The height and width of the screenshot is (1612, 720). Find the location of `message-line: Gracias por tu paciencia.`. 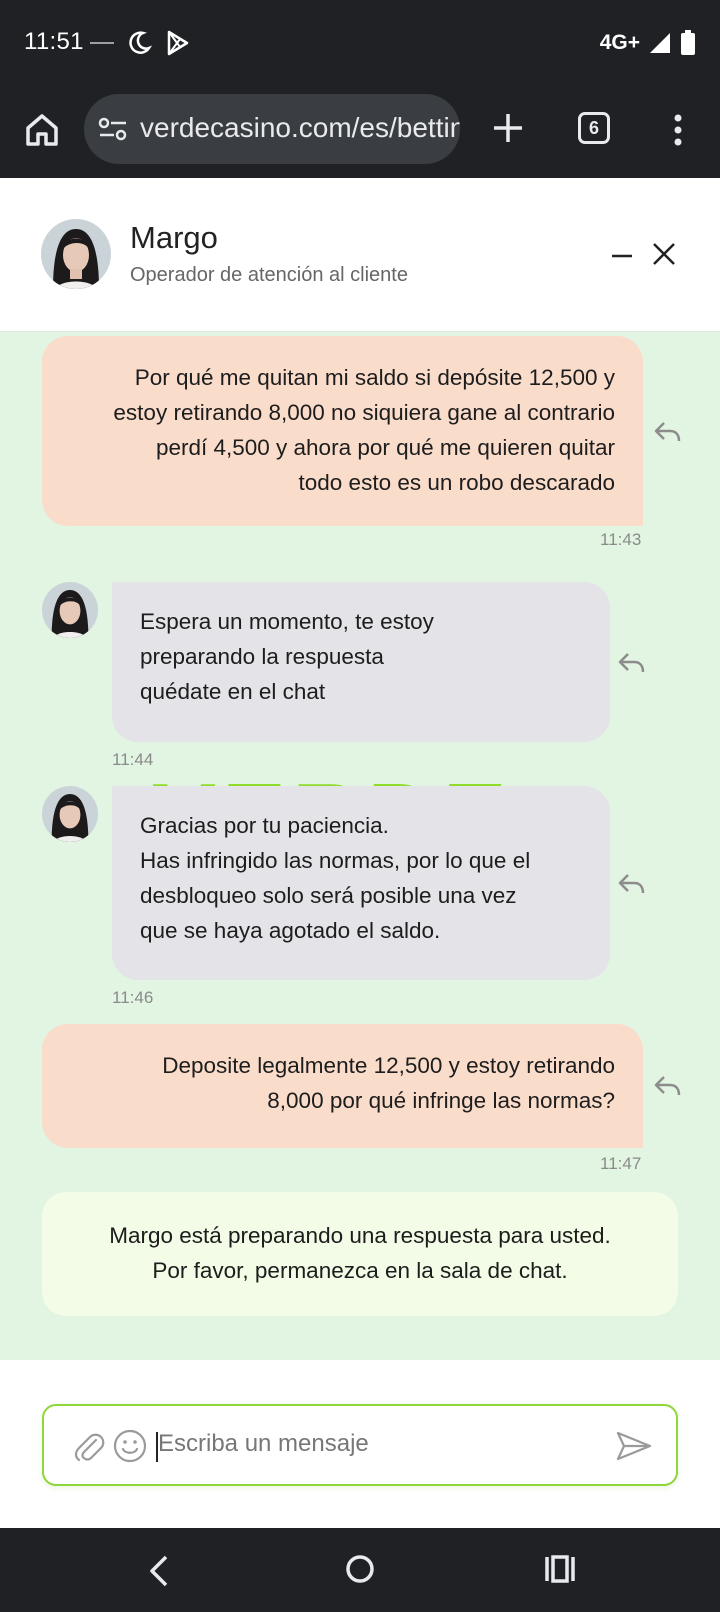

message-line: Gracias por tu paciencia. is located at coordinates (264, 825).